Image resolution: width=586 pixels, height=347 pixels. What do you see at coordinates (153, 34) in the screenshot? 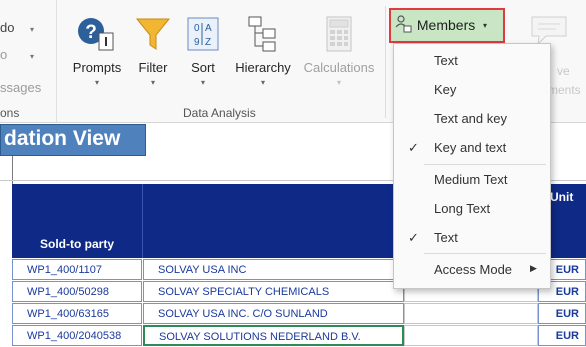
I see `filter-icon` at bounding box center [153, 34].